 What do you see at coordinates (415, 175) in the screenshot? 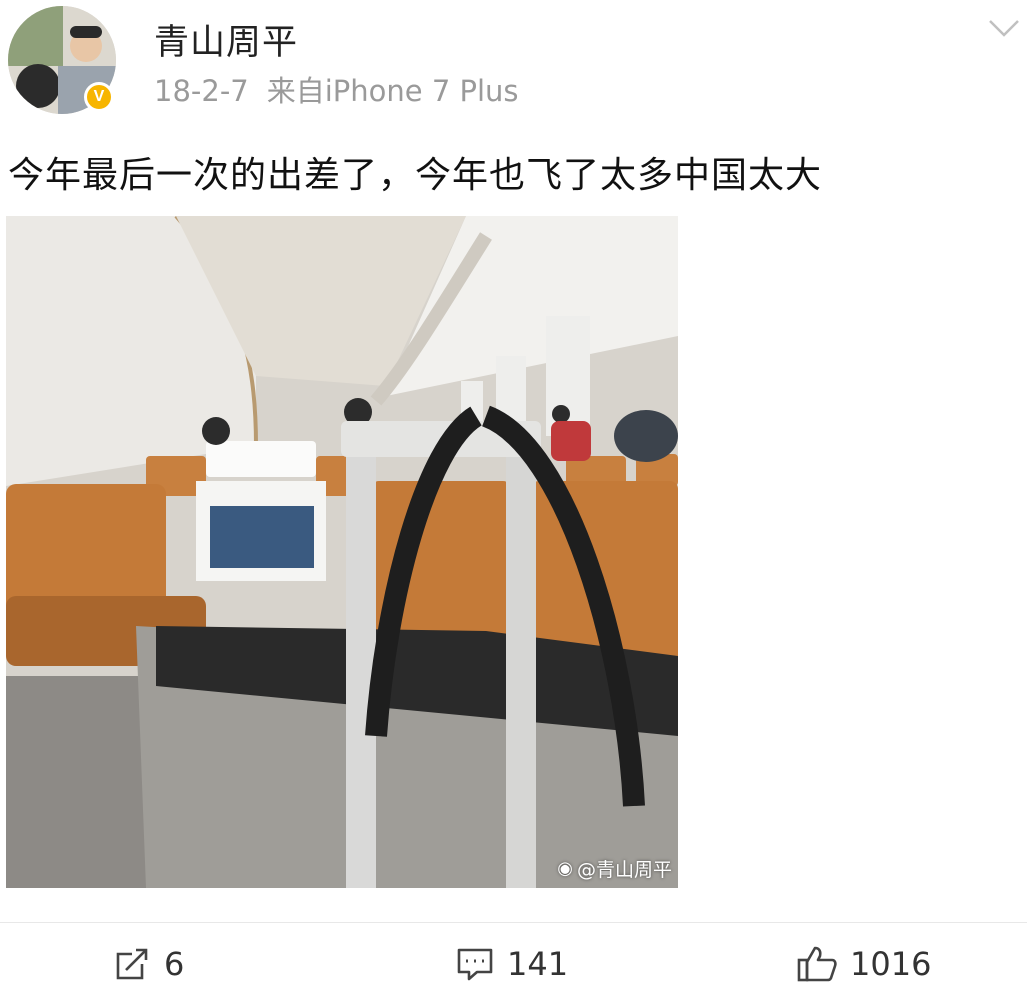
I see `post-text: 今年最后一次的出差了，今年也飞了太多中国太大` at bounding box center [415, 175].